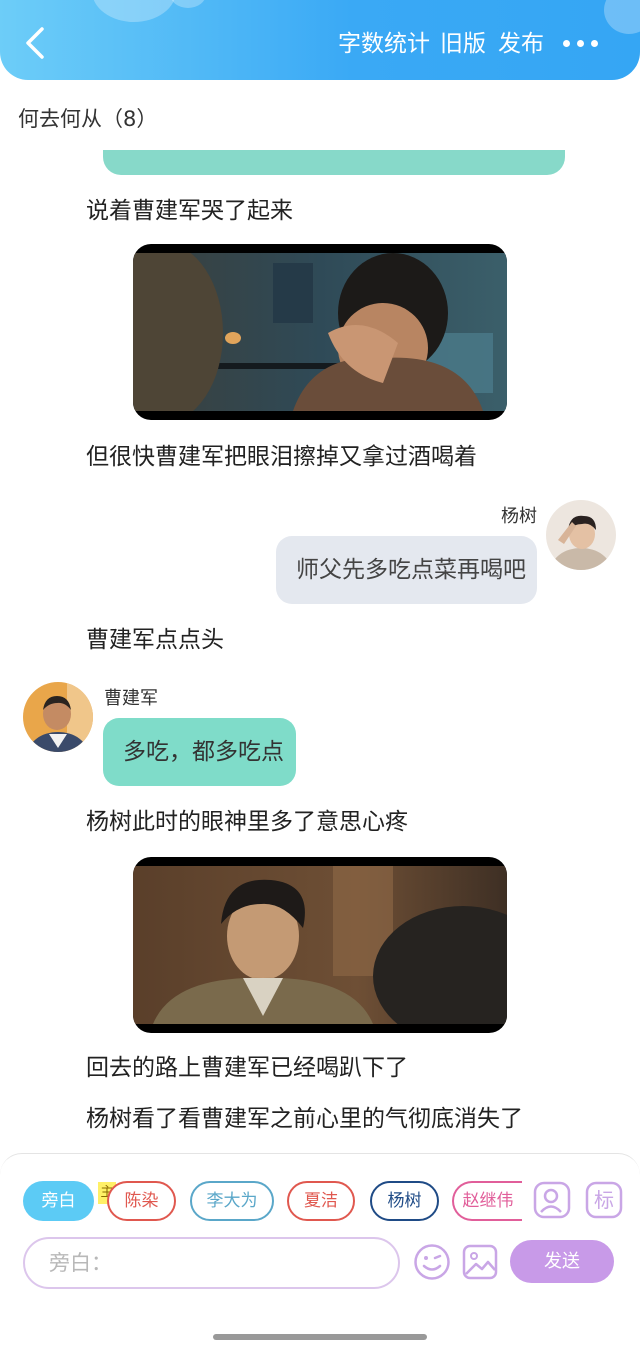 This screenshot has width=640, height=1354. I want to click on old-version-link: 旧版, so click(463, 44).